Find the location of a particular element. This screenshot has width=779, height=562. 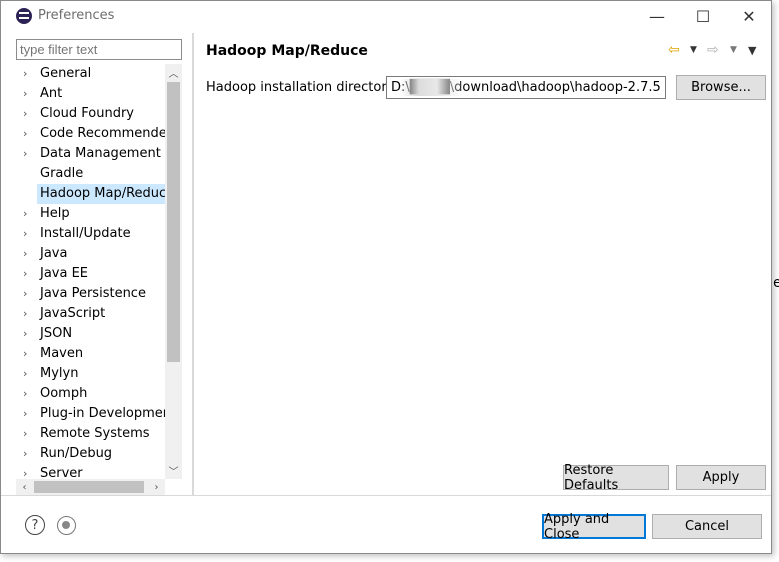

tree-item-java-persistence: › Java Persistence is located at coordinates (87, 294).